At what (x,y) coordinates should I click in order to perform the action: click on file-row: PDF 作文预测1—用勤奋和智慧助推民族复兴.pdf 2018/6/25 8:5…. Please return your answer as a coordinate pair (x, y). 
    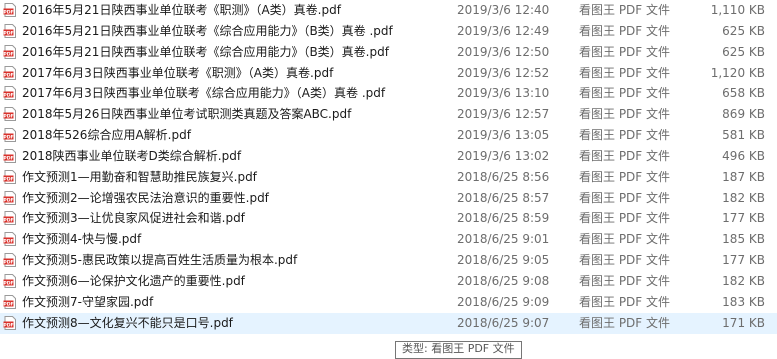
    Looking at the image, I should click on (388, 177).